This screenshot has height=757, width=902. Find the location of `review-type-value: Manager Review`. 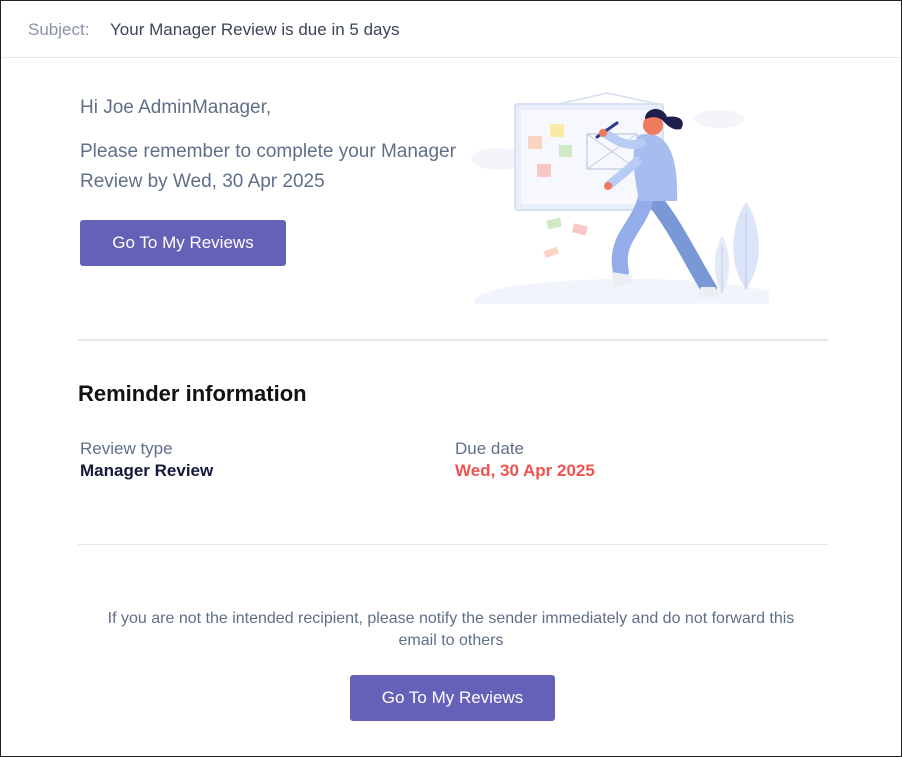

review-type-value: Manager Review is located at coordinates (147, 470).